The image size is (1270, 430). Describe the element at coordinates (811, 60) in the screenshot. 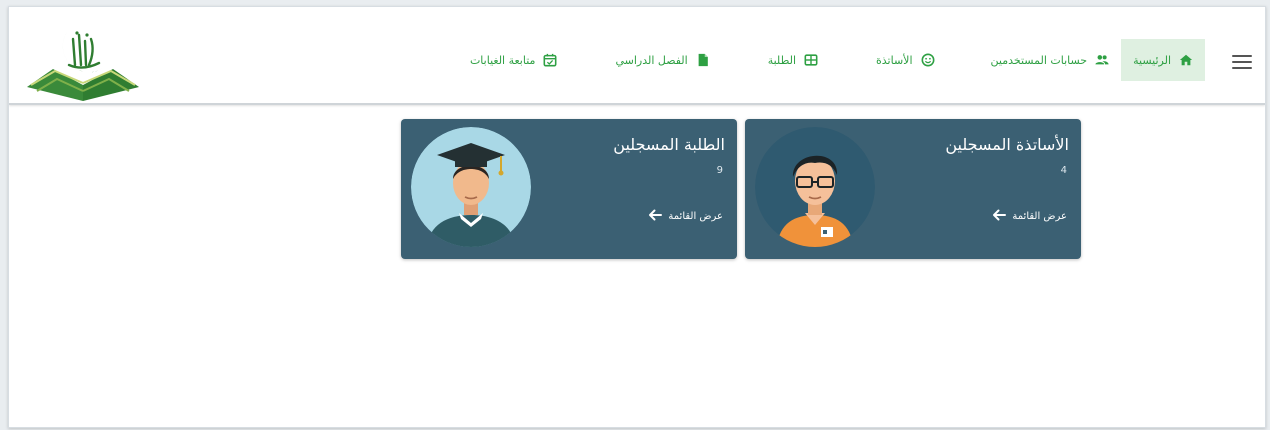

I see `grid-icon` at that location.